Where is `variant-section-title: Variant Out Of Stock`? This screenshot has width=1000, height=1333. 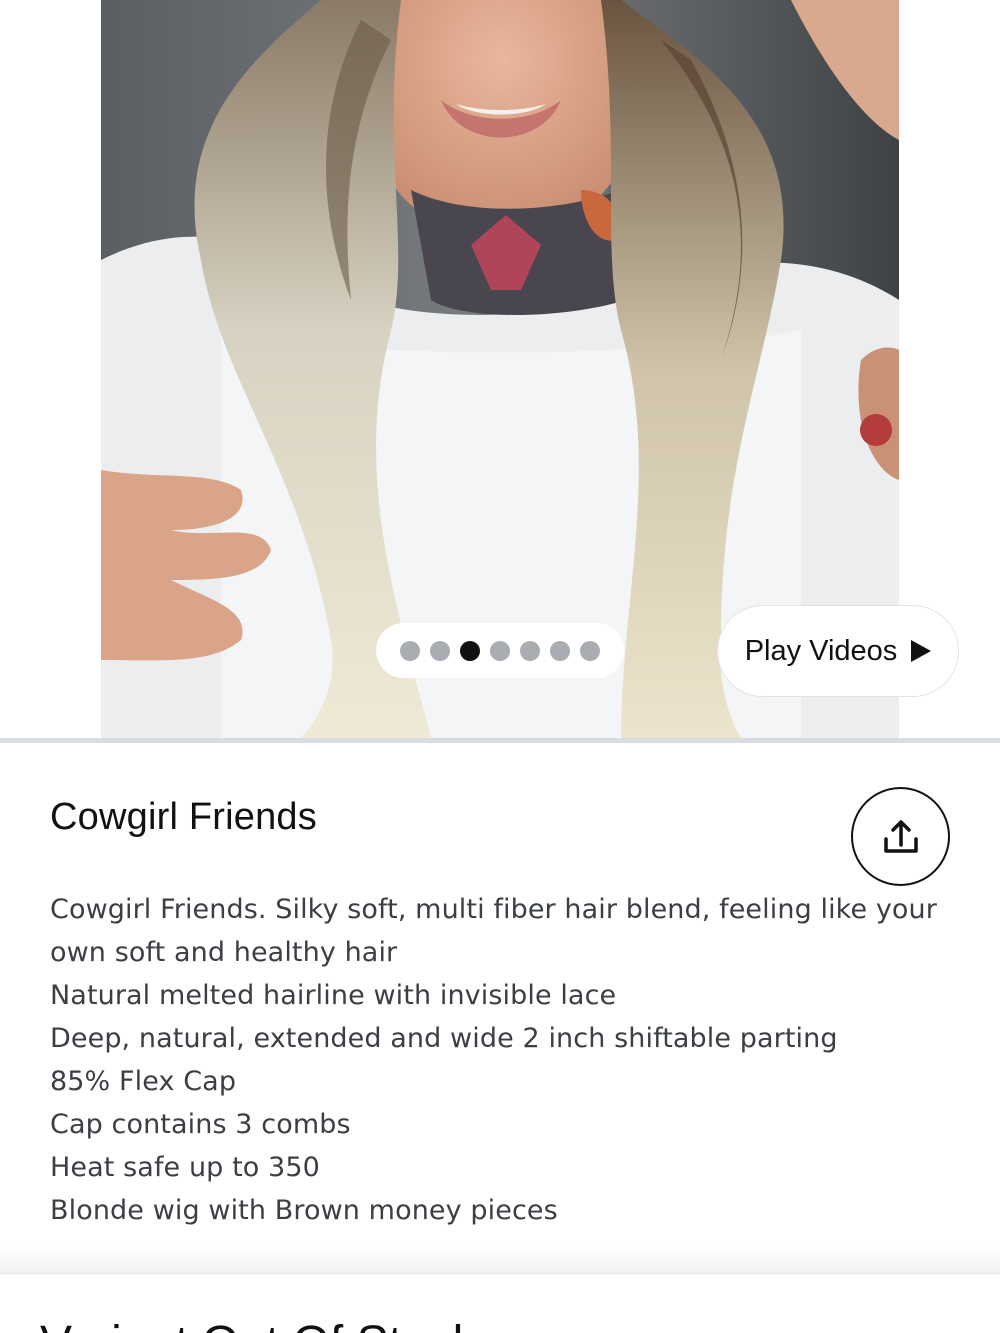 variant-section-title: Variant Out Of Stock is located at coordinates (258, 1324).